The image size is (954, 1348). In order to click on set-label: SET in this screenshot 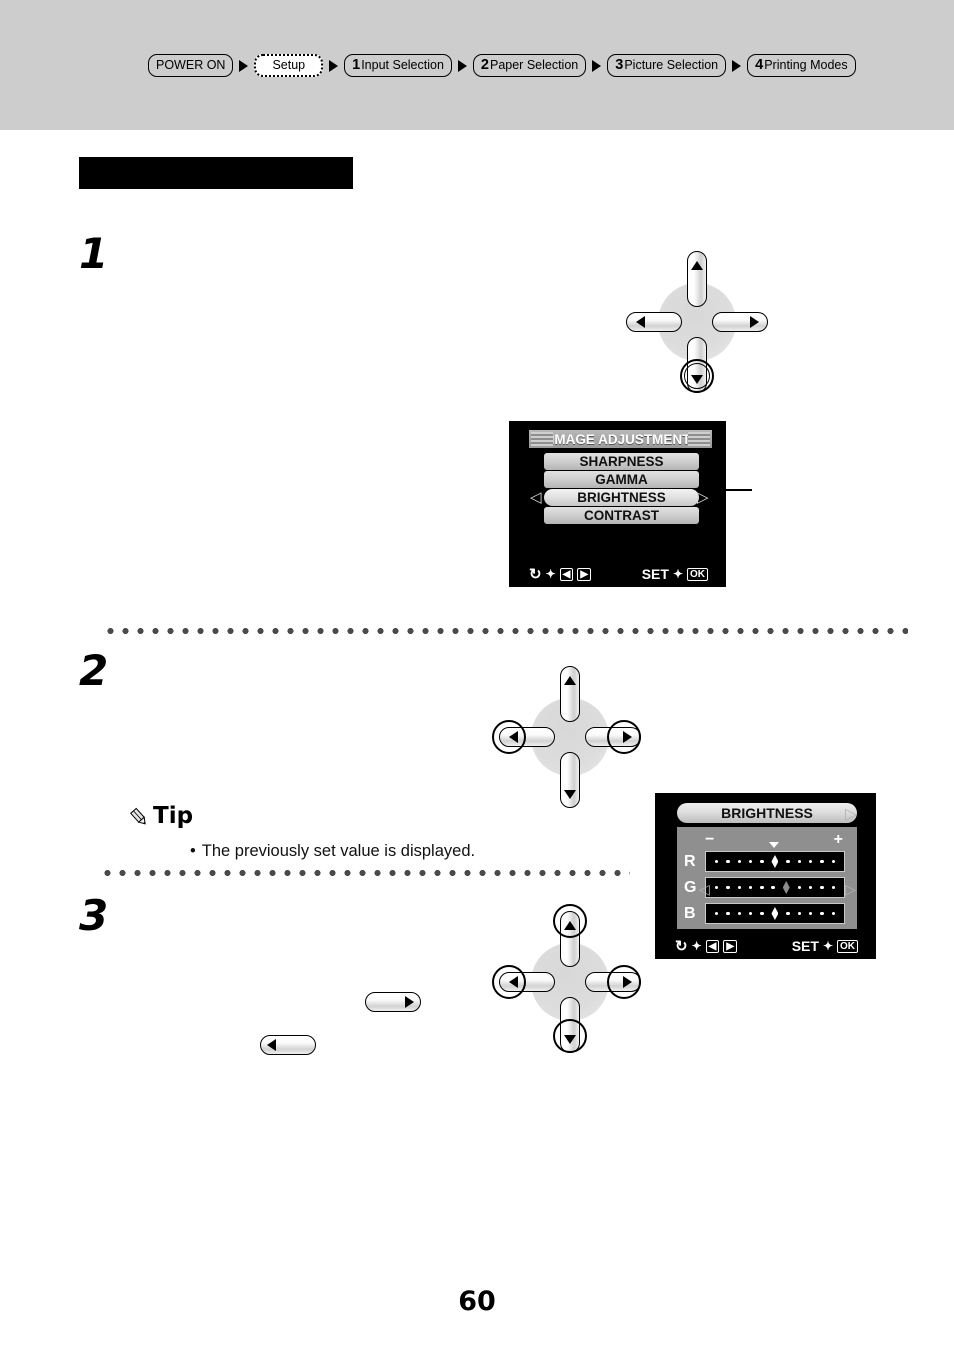, I will do `click(805, 946)`.